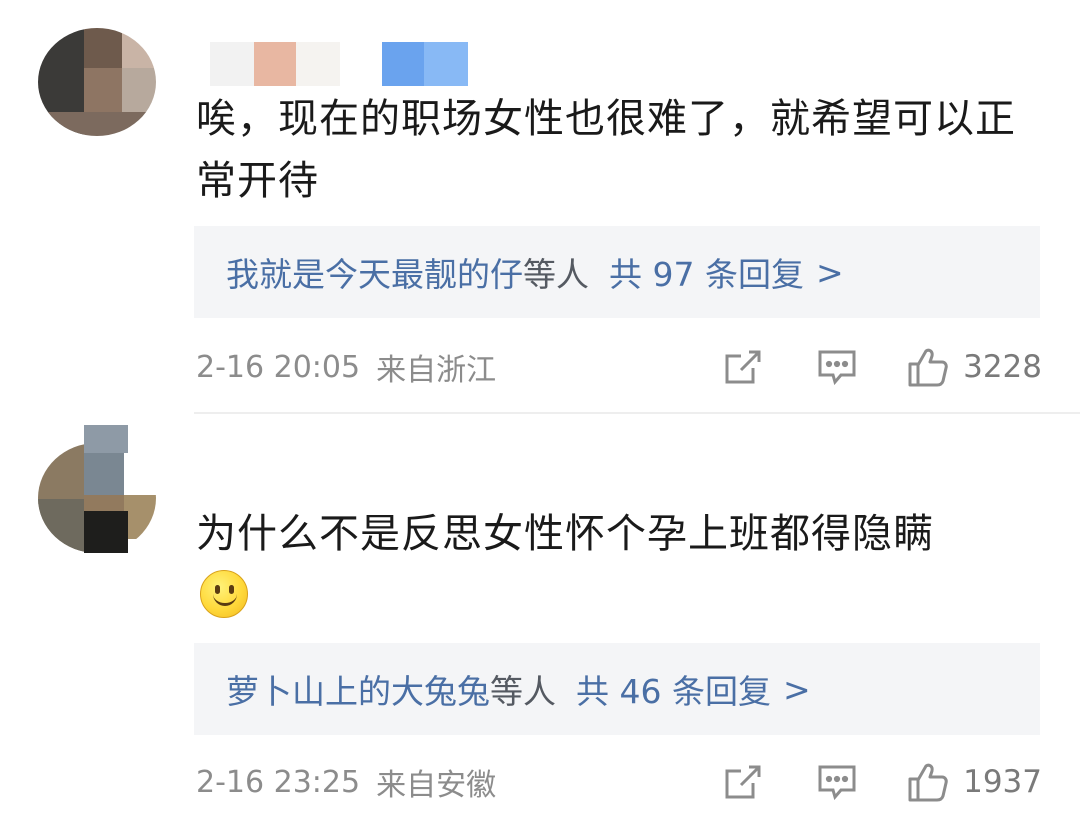  Describe the element at coordinates (619, 782) in the screenshot. I see `comment-meta: 2-16 23:25 来自安徽 1937` at that location.